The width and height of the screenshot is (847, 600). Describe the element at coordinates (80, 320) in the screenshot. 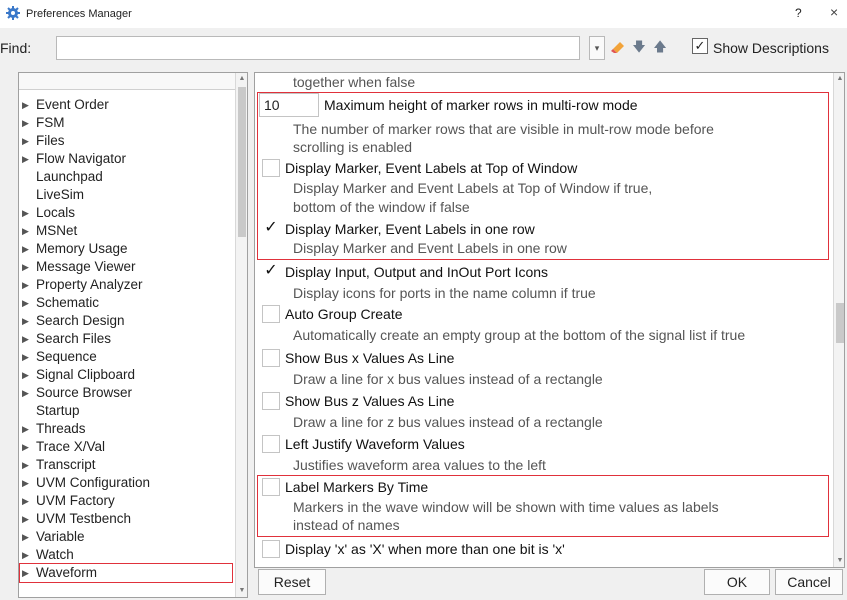

I see `tree-item-label: Search Design` at that location.